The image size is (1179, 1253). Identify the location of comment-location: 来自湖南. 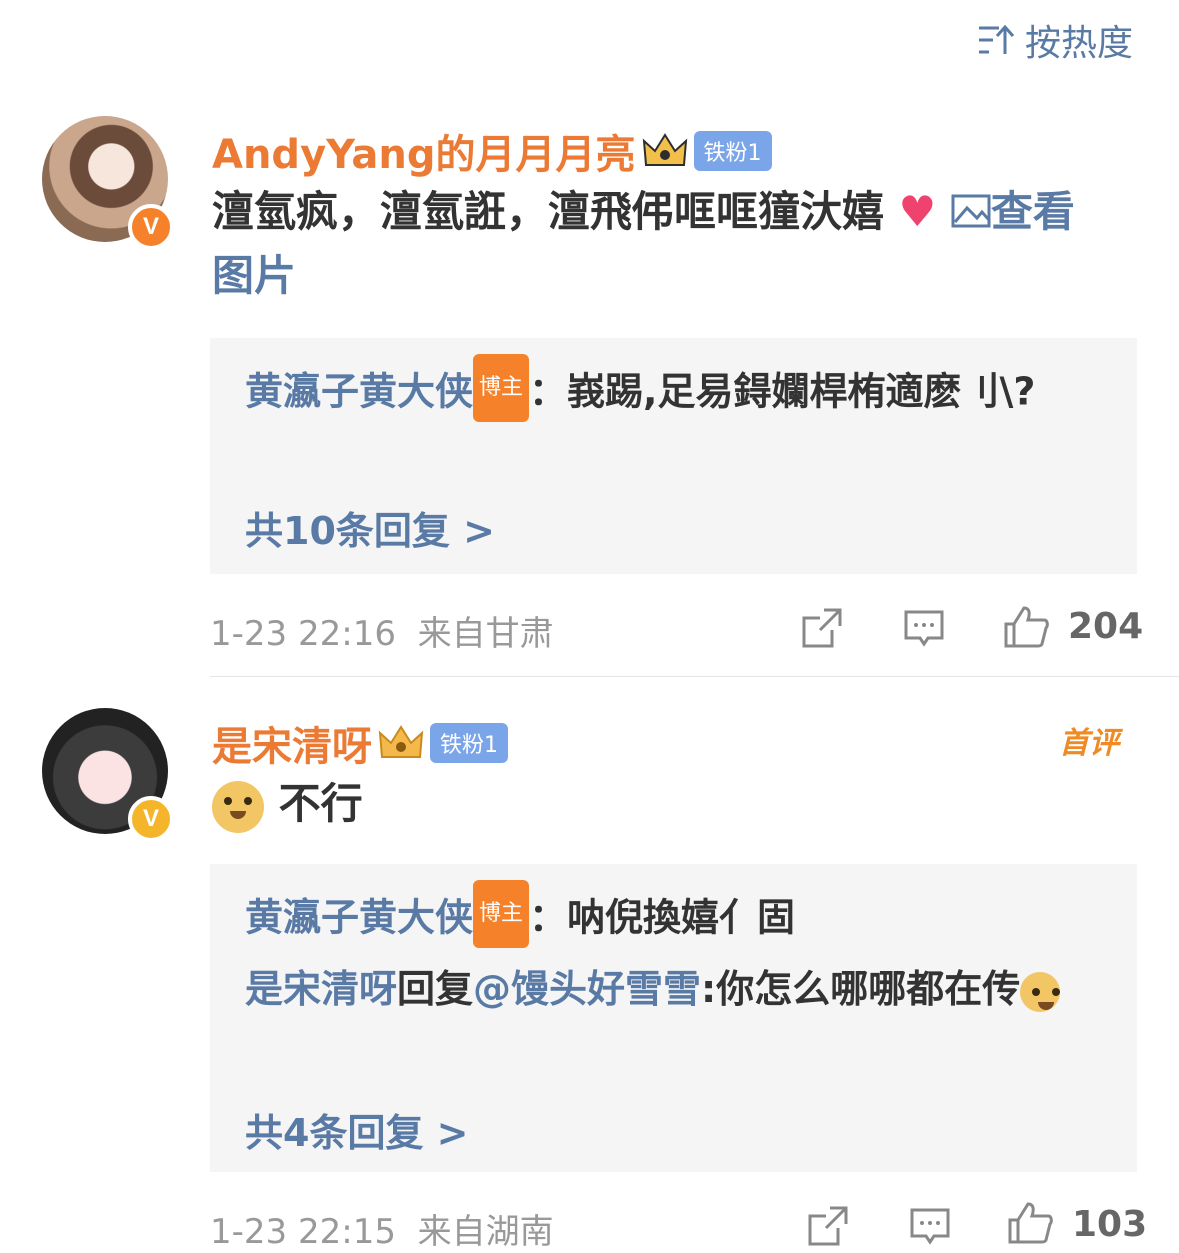
(485, 1232).